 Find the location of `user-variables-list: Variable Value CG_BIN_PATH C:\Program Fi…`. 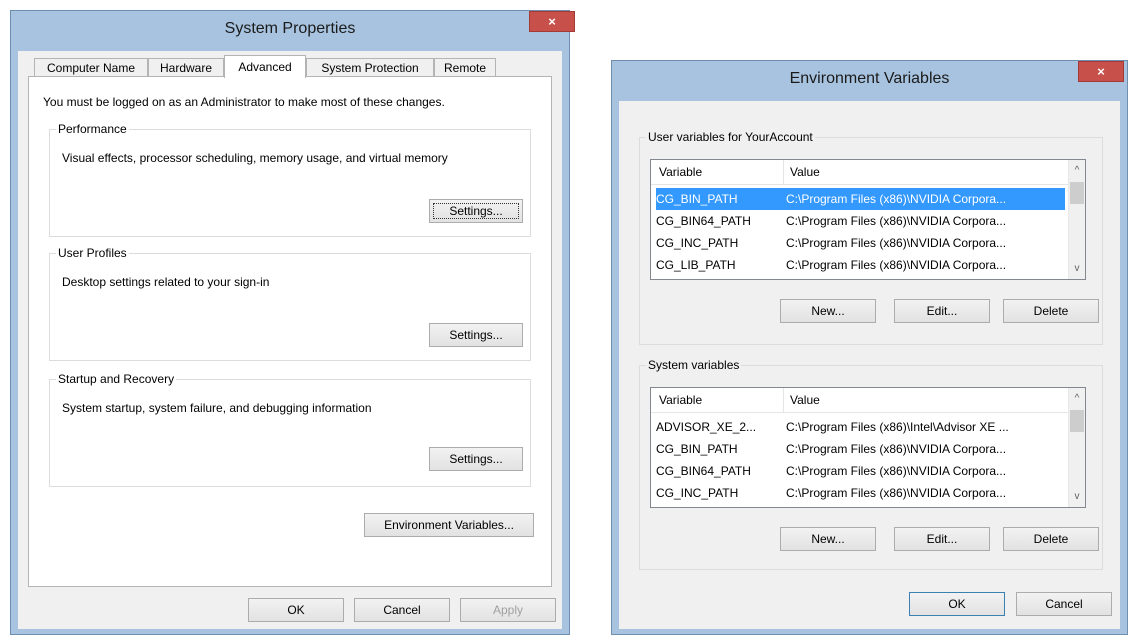

user-variables-list: Variable Value CG_BIN_PATH C:\Program Fi… is located at coordinates (868, 219).